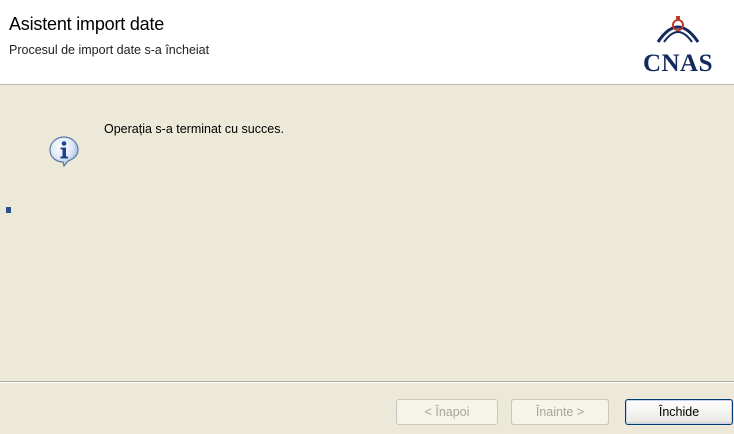  Describe the element at coordinates (87, 24) in the screenshot. I see `wizard-title: Asistent import date` at that location.